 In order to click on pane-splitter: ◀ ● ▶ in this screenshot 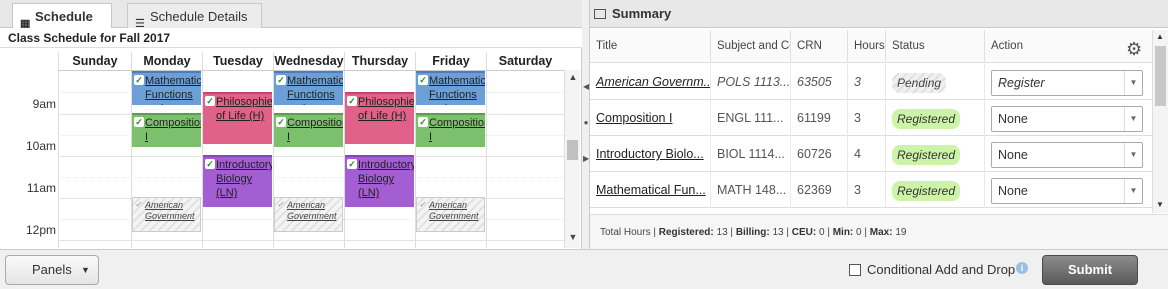, I will do `click(586, 124)`.